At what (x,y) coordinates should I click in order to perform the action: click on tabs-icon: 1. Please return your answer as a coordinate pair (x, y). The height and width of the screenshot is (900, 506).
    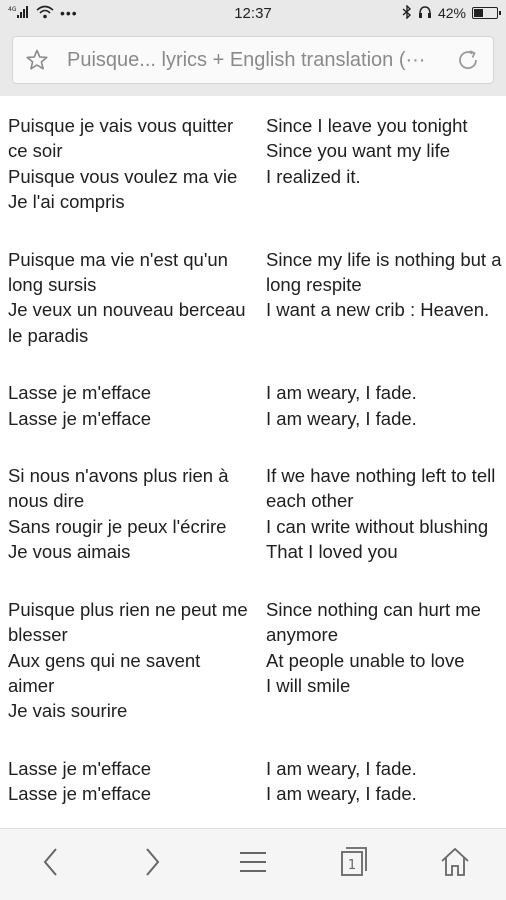
    Looking at the image, I should click on (354, 864).